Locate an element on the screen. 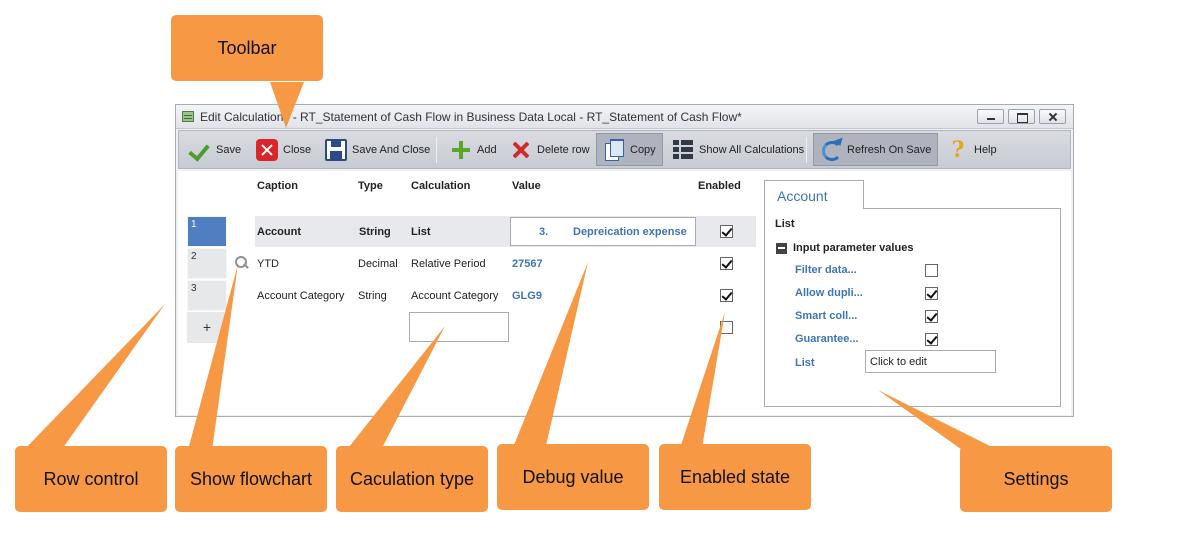  debug-value-pointer is located at coordinates (550, 356).